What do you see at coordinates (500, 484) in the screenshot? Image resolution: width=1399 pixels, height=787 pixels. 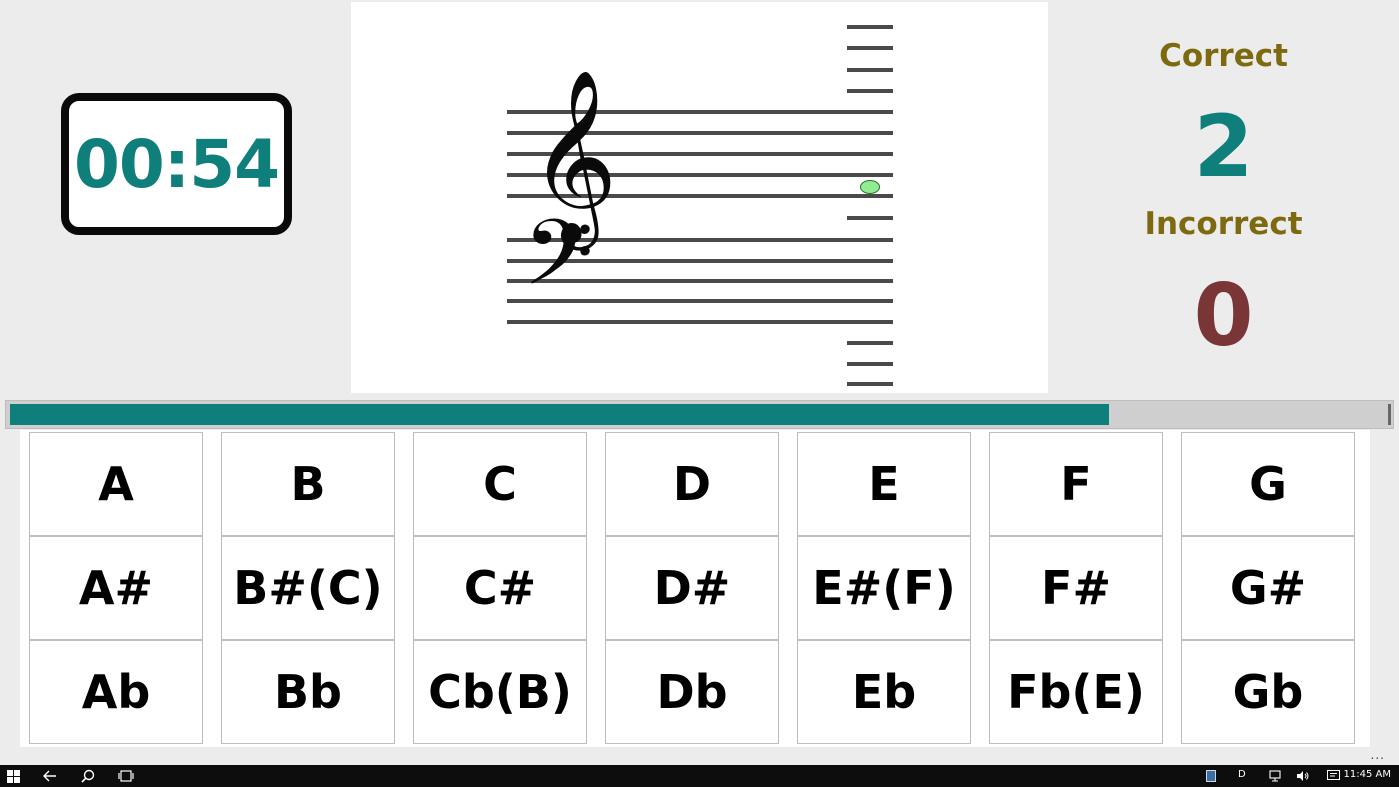 I see `note-key: C` at bounding box center [500, 484].